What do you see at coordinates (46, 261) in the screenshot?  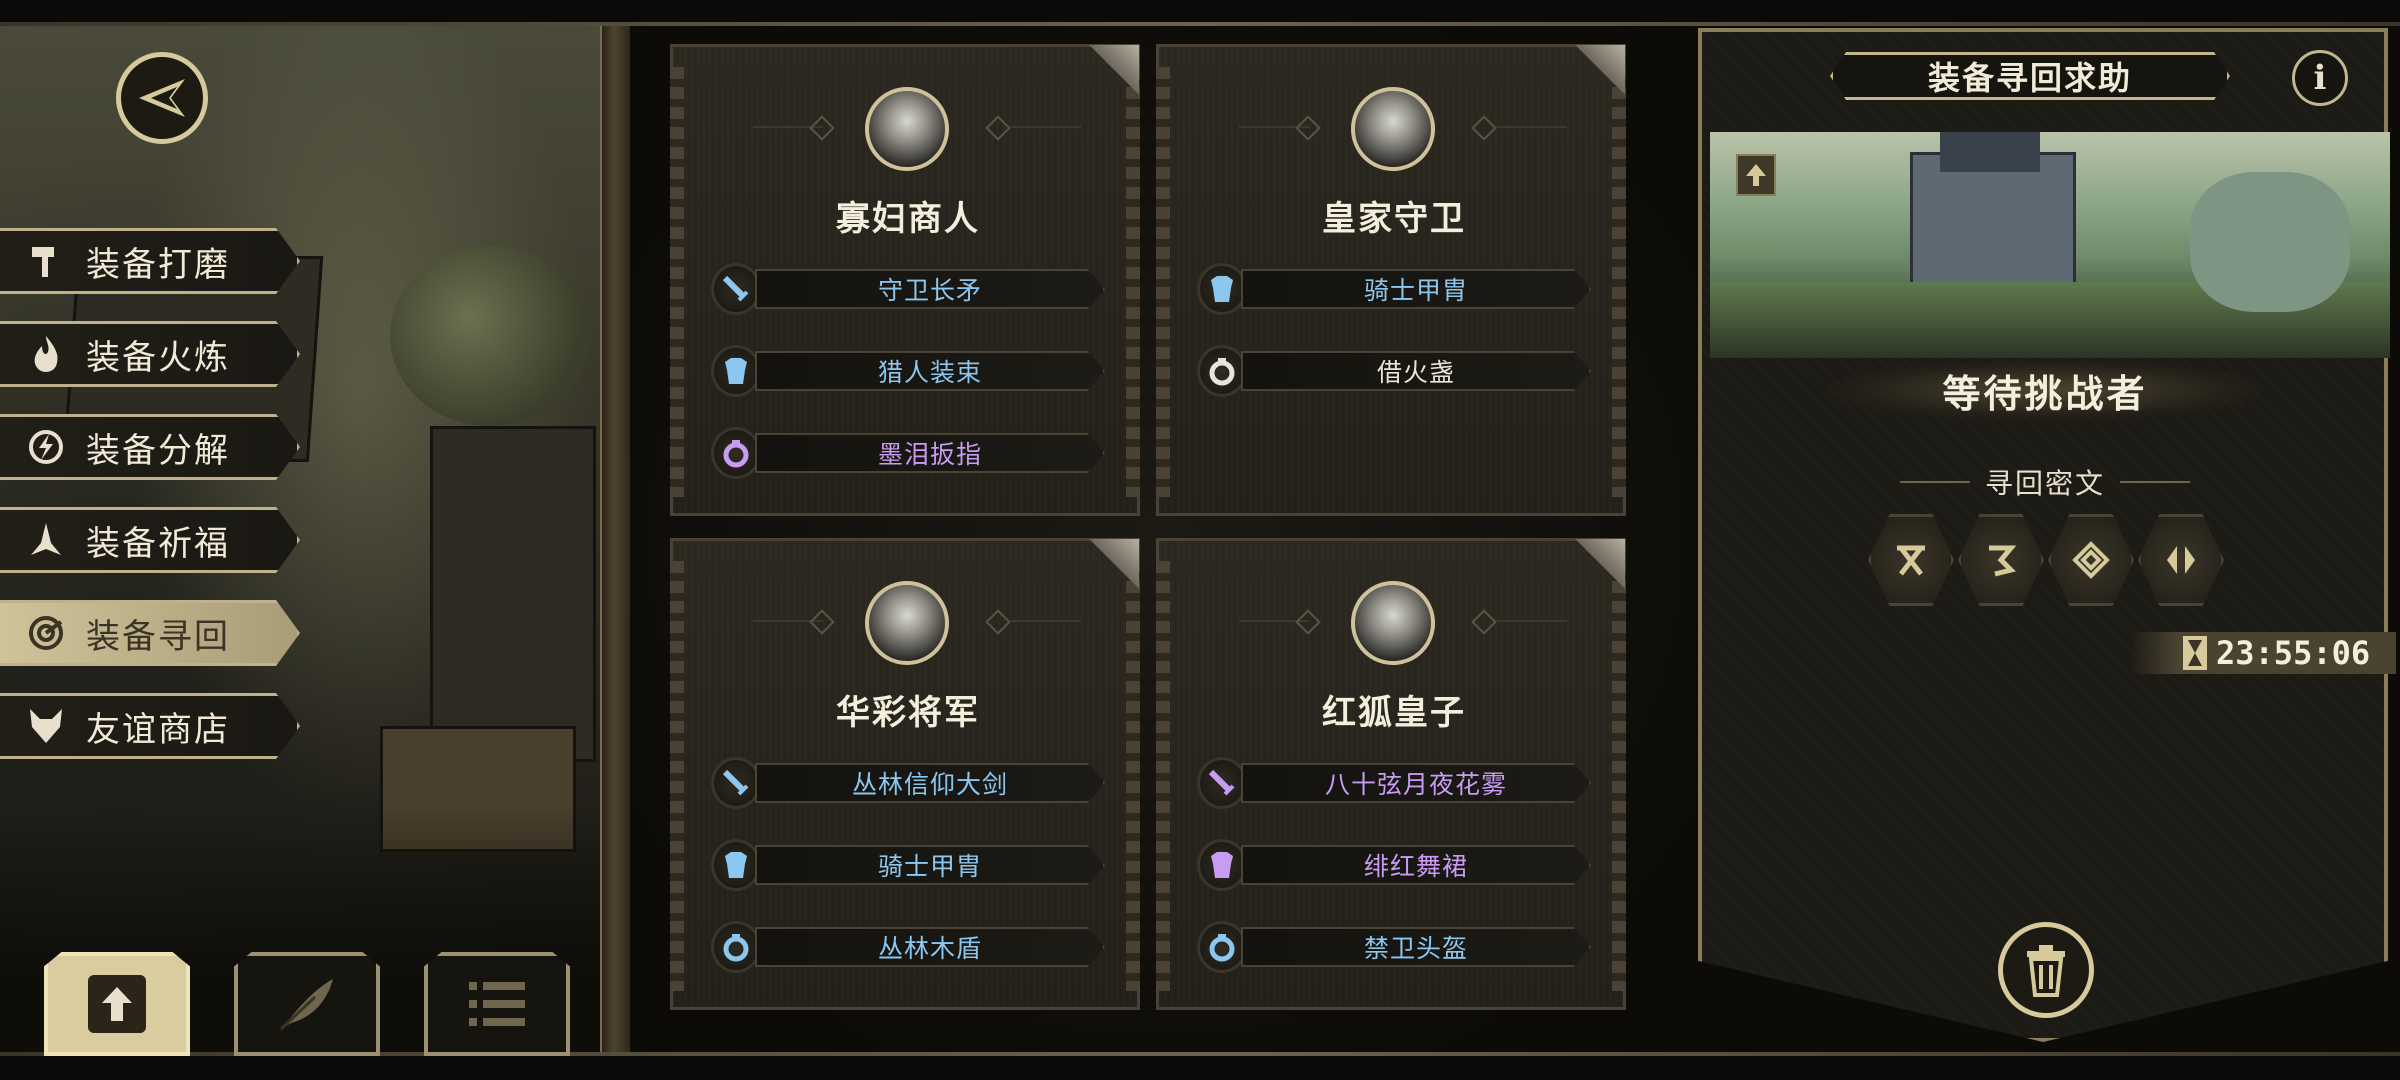 I see `hammer-icon` at bounding box center [46, 261].